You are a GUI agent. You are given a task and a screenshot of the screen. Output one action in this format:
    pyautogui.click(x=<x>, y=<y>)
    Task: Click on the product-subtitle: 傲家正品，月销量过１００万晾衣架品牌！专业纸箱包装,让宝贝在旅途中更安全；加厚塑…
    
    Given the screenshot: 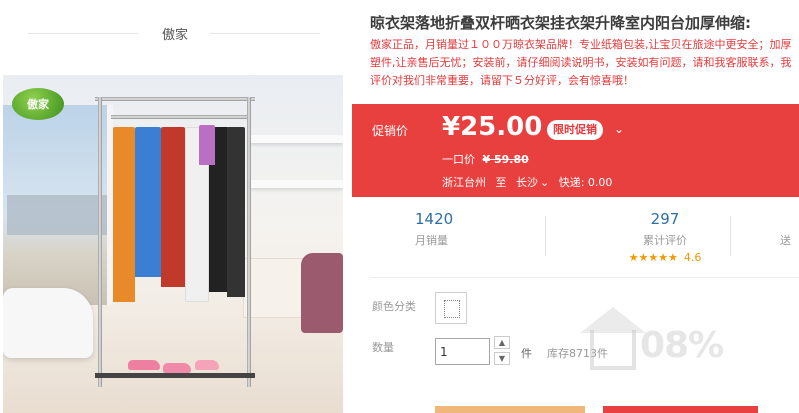 What is the action you would take?
    pyautogui.click(x=581, y=62)
    